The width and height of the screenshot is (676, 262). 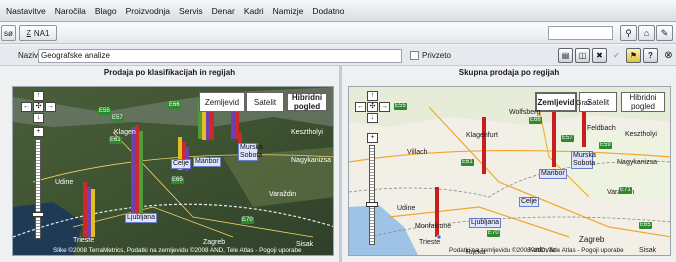 What do you see at coordinates (414, 55) in the screenshot?
I see `default-checkbox` at bounding box center [414, 55].